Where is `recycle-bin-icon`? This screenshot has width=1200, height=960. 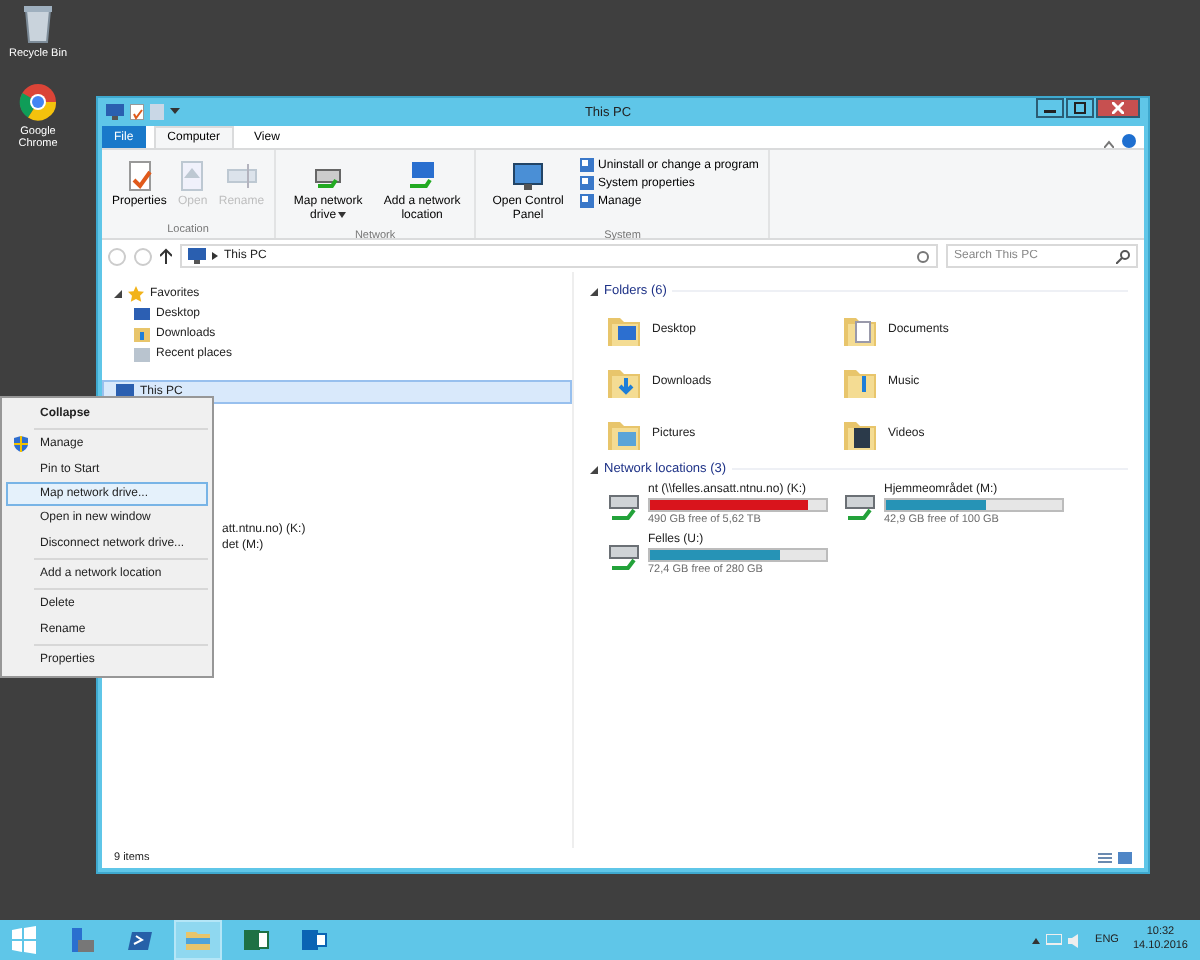 recycle-bin-icon is located at coordinates (38, 24).